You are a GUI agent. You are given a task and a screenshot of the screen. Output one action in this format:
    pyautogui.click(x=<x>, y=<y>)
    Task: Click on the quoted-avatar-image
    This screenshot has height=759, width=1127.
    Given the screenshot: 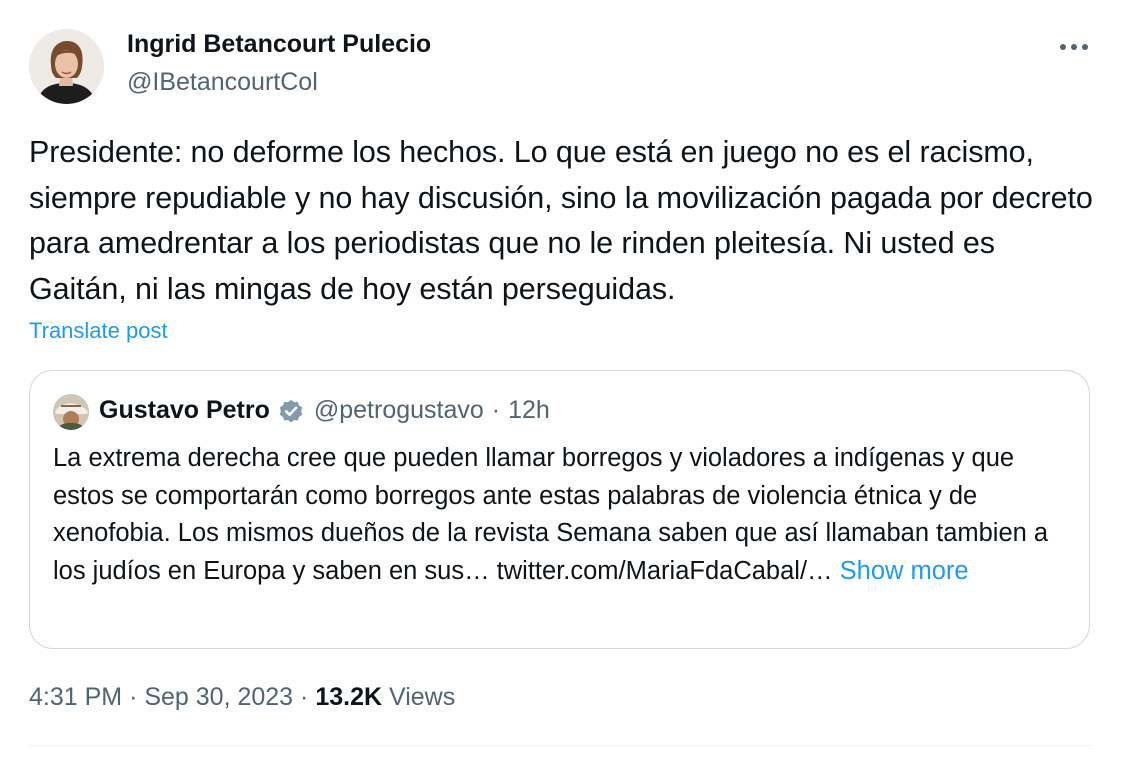 What is the action you would take?
    pyautogui.click(x=71, y=412)
    